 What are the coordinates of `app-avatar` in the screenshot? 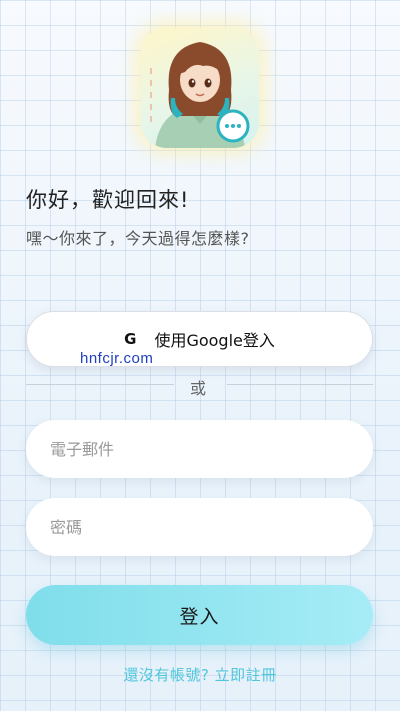 It's located at (200, 88).